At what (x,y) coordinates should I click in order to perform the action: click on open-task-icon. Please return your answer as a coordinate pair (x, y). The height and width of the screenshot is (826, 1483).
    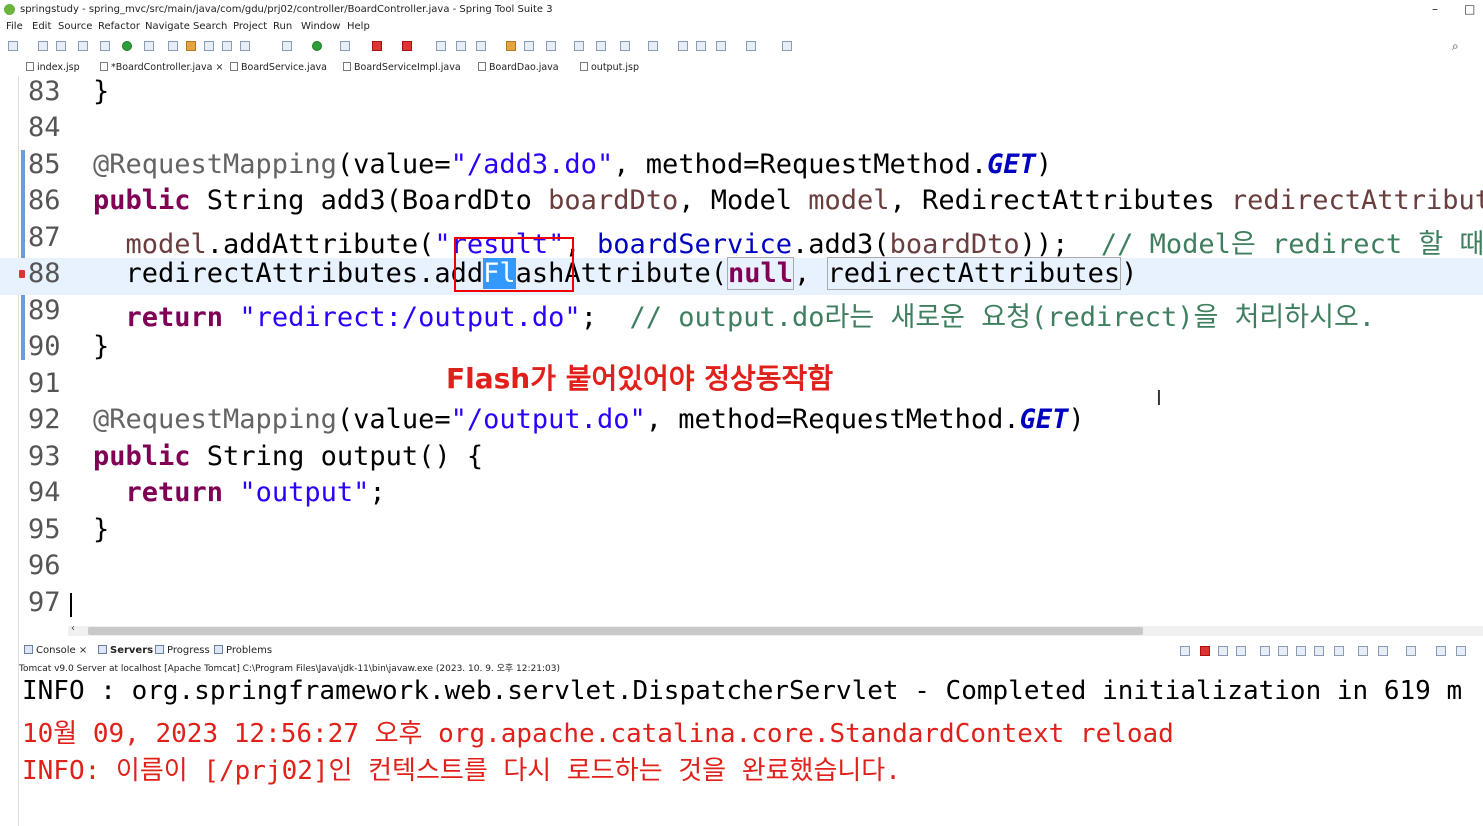
    Looking at the image, I should click on (529, 46).